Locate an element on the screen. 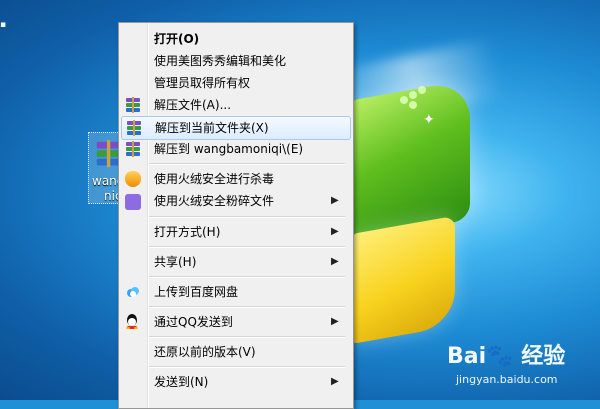  menu-item-open: 打开(O) is located at coordinates (235, 39).